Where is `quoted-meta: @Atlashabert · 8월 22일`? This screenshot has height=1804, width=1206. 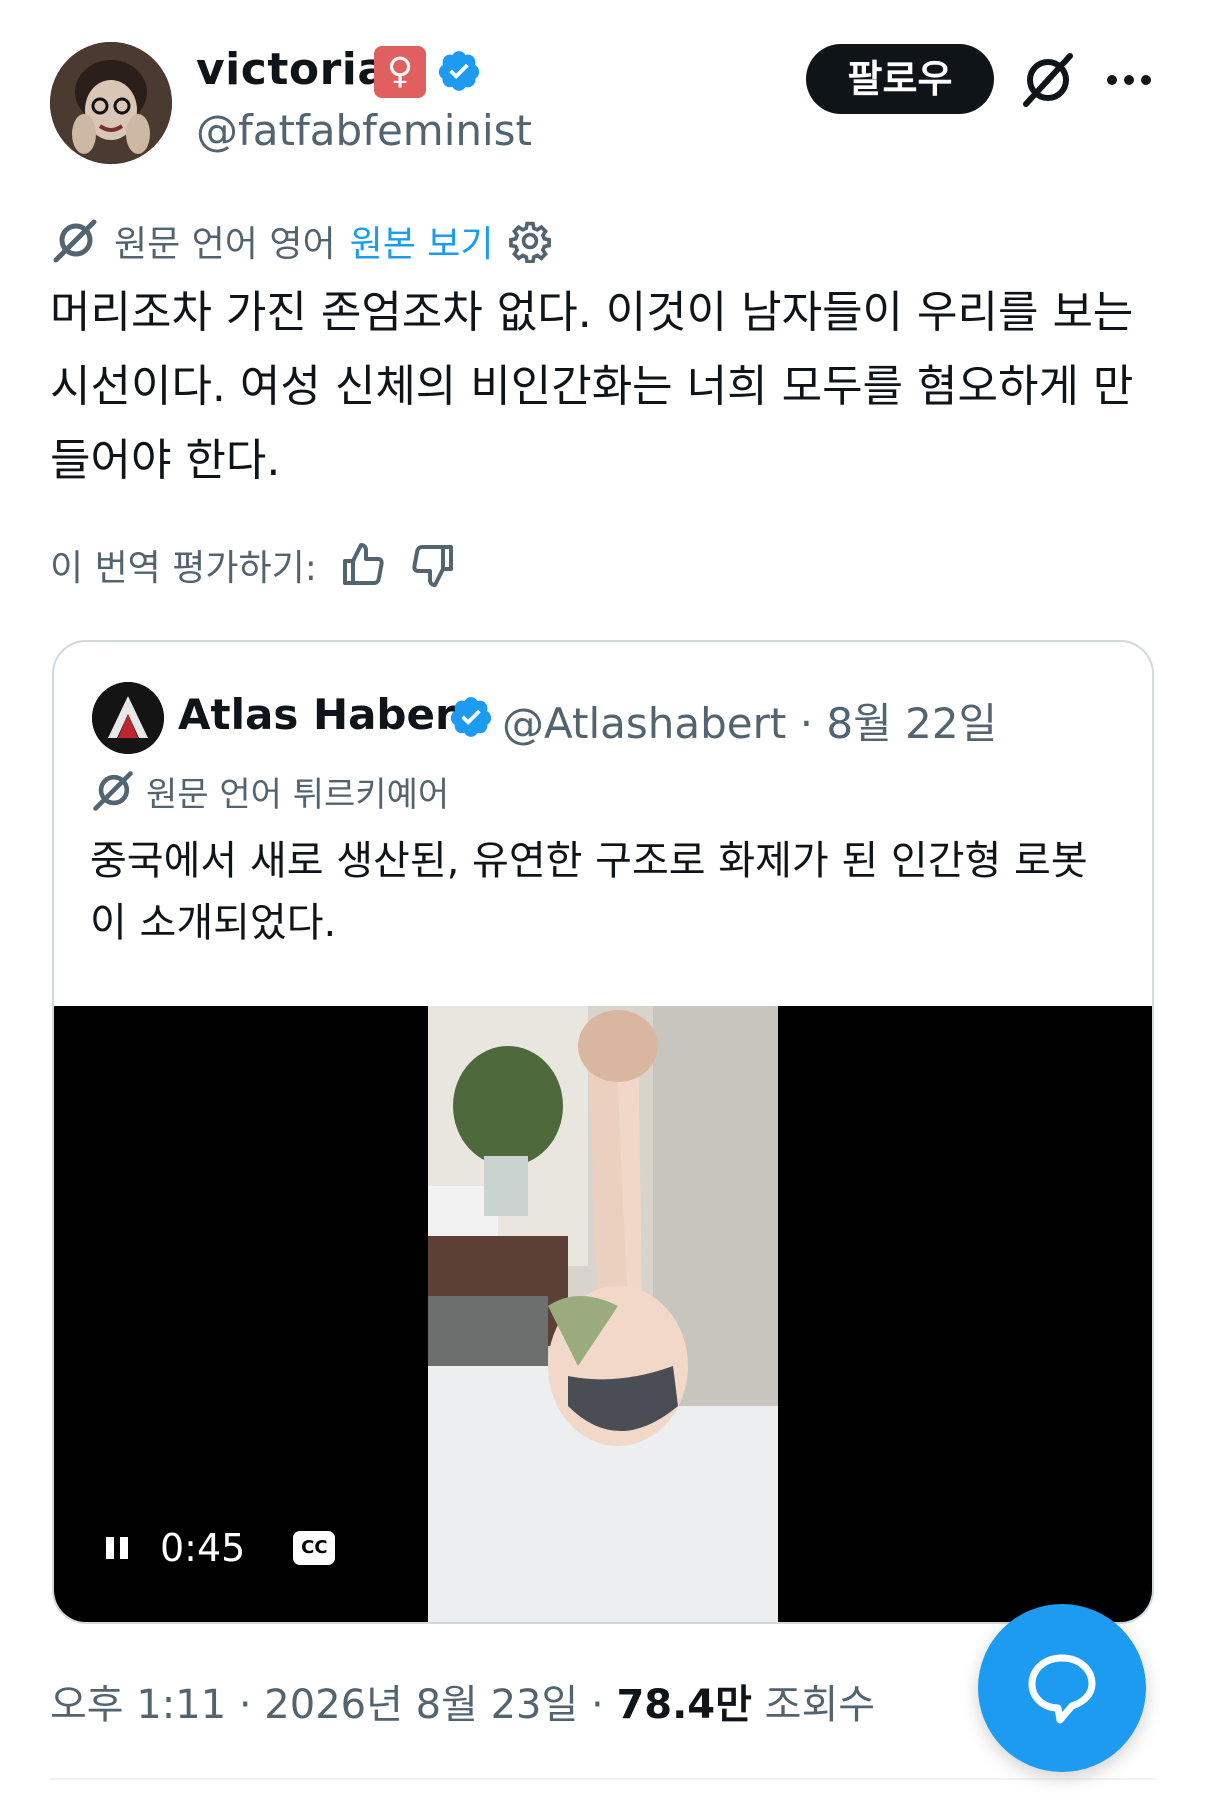 quoted-meta: @Atlashabert · 8월 22일 is located at coordinates (749, 720).